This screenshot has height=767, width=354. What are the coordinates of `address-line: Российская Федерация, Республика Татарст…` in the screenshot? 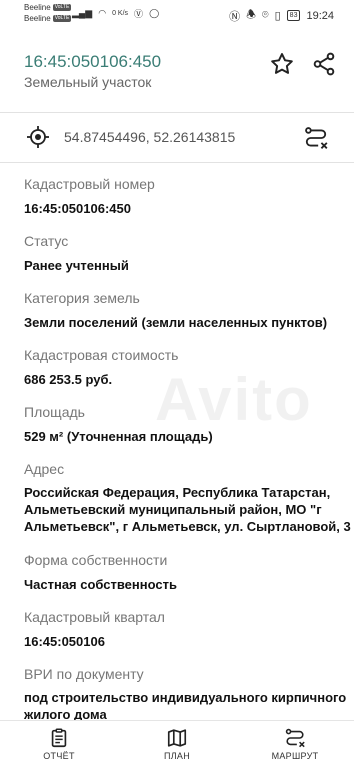 It's located at (177, 492).